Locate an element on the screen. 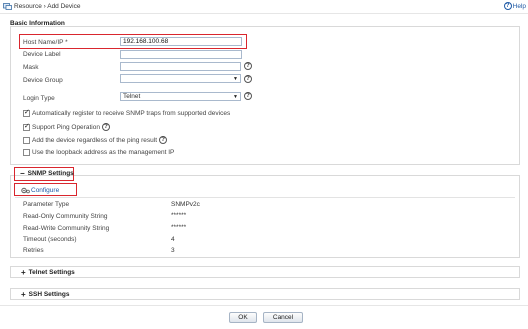  snmp-divider is located at coordinates (265, 197).